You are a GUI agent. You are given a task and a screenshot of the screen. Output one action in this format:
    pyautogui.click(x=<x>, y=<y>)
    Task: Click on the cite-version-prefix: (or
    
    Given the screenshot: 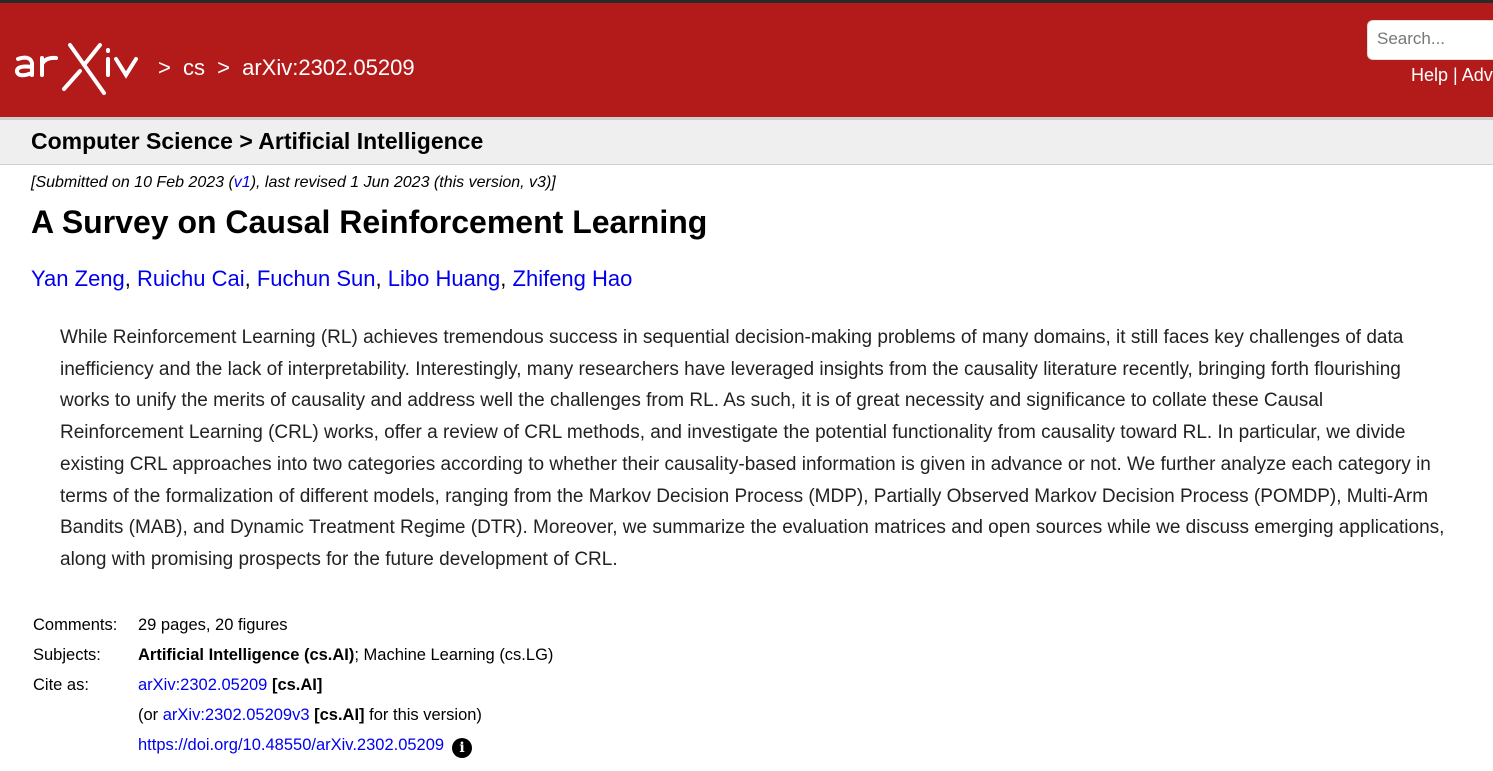 What is the action you would take?
    pyautogui.click(x=150, y=715)
    